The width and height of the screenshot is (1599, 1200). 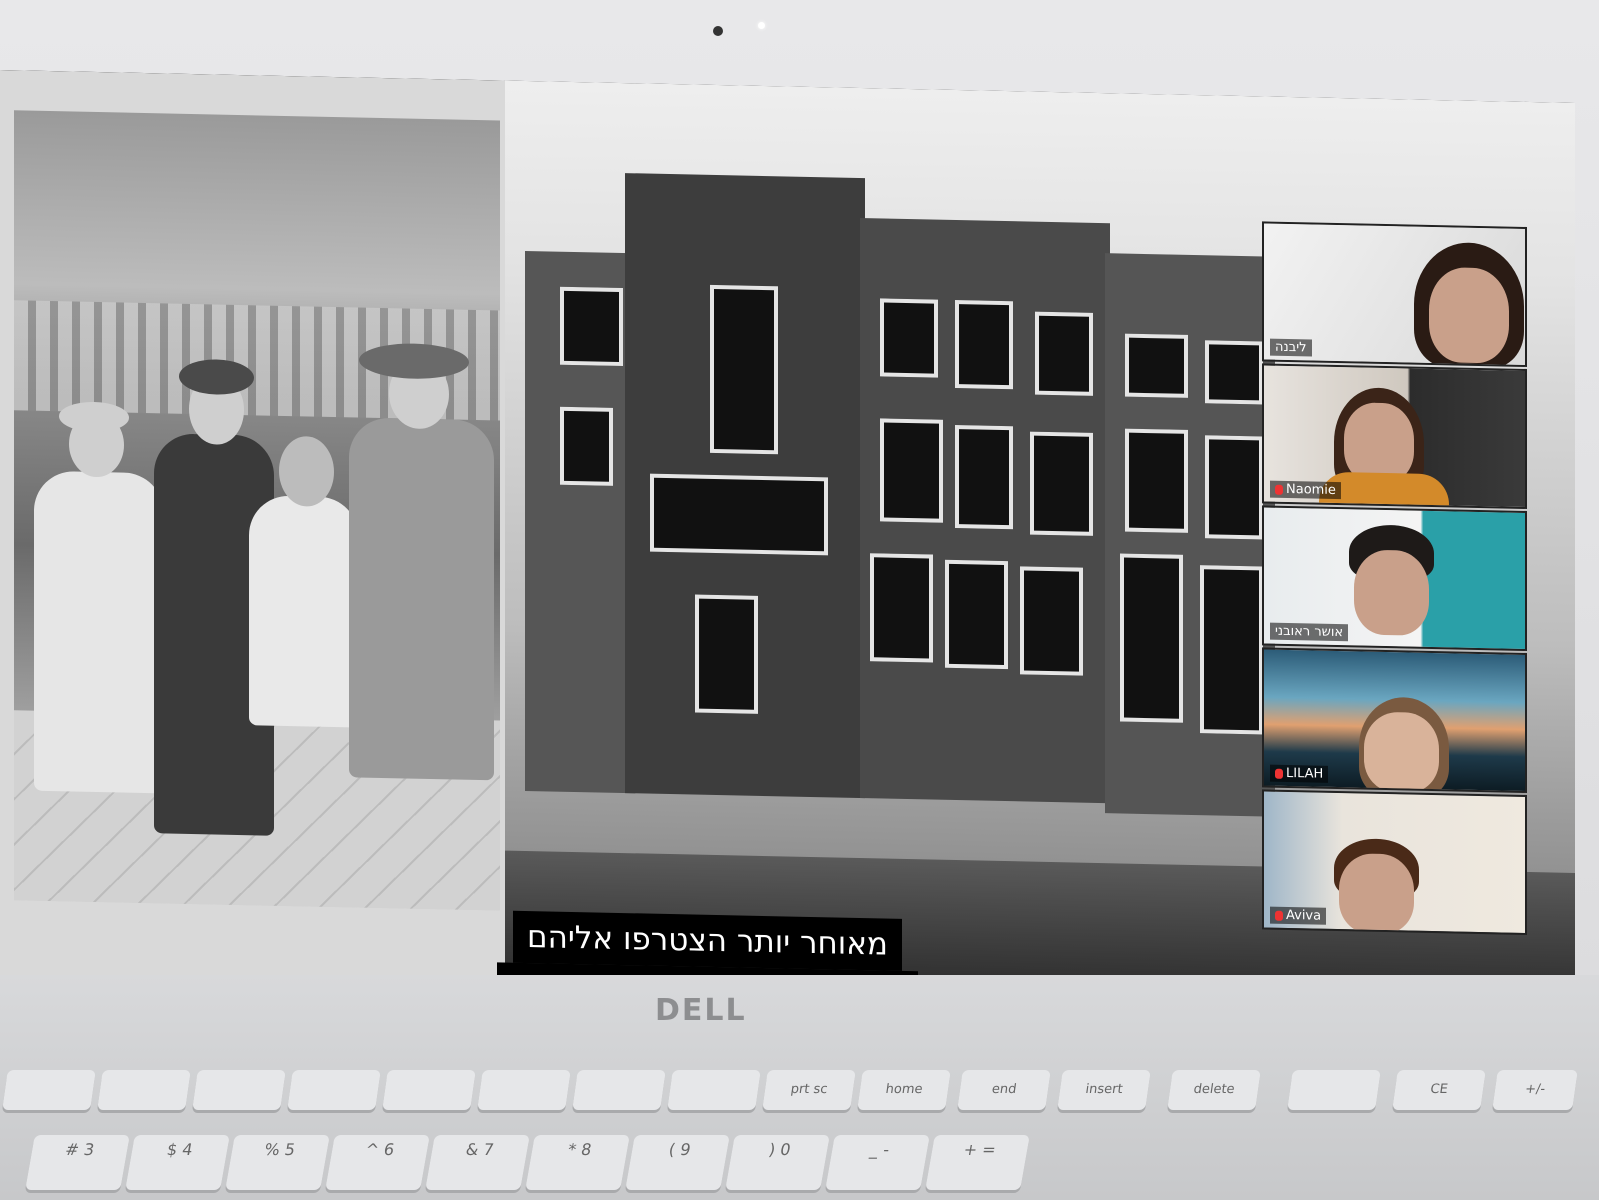 What do you see at coordinates (304, 611) in the screenshot?
I see `figure-girl` at bounding box center [304, 611].